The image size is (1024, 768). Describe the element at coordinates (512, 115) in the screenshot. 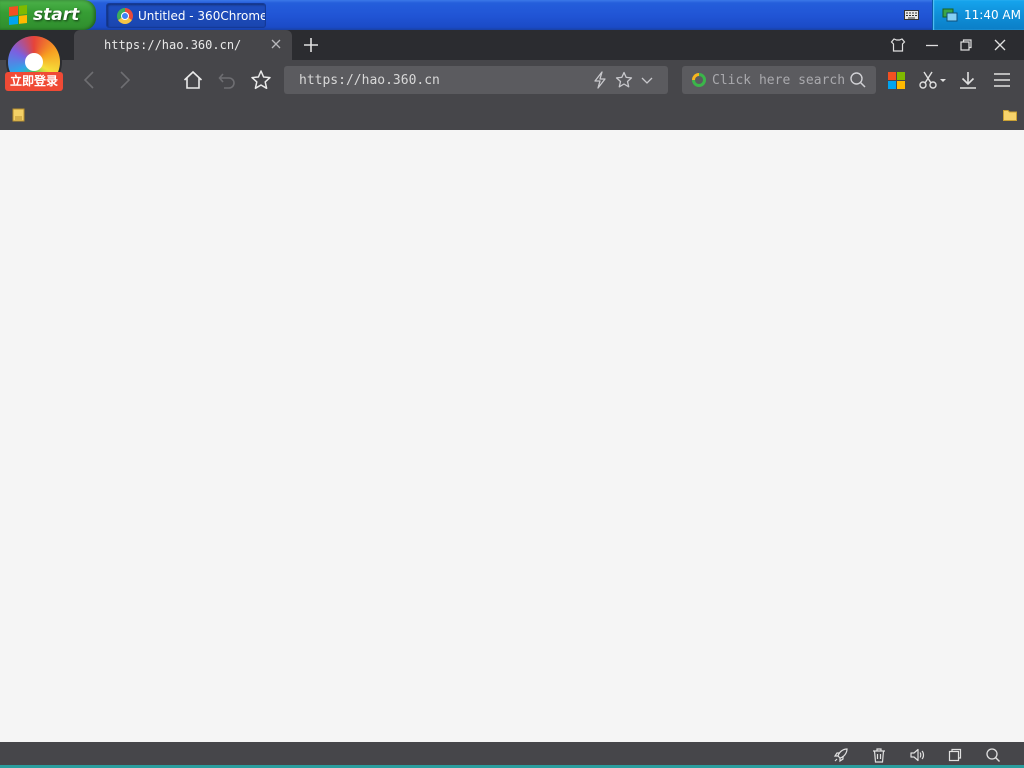

I see `bookmarks-bar` at that location.